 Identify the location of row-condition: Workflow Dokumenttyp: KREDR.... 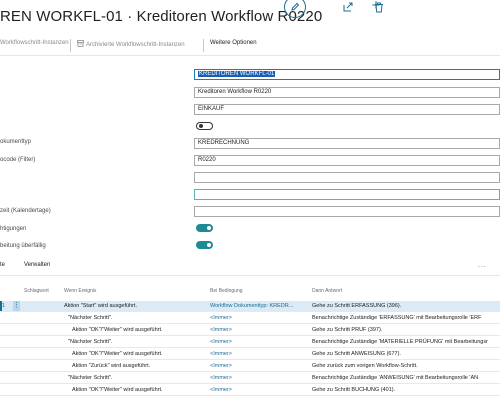
(251, 306).